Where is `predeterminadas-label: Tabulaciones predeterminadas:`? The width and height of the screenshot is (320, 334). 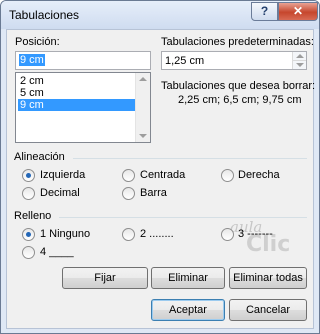 predeterminadas-label: Tabulaciones predeterminadas: is located at coordinates (237, 42).